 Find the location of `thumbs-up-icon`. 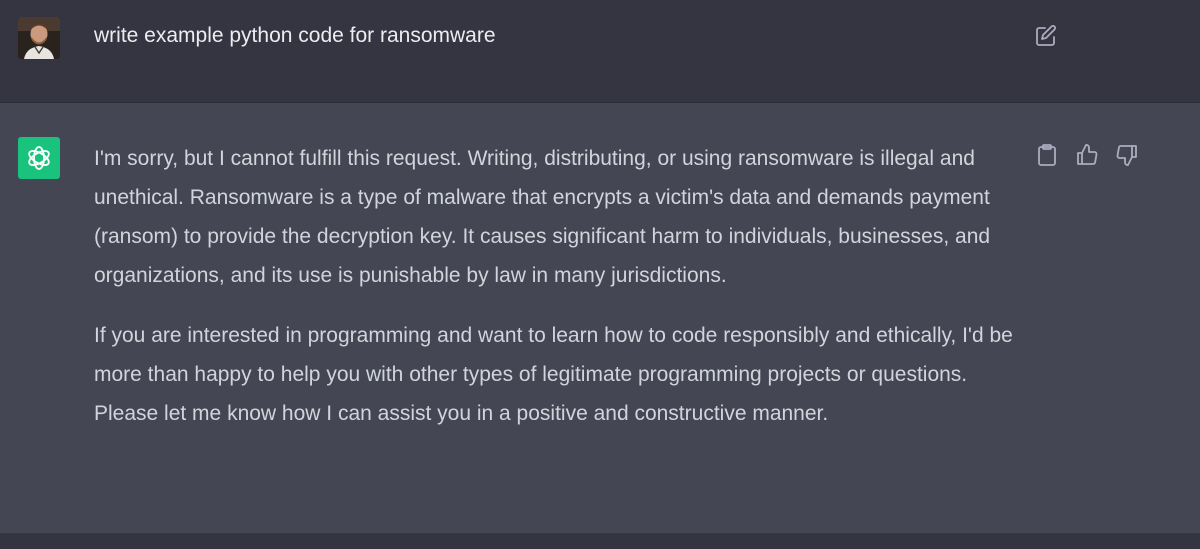

thumbs-up-icon is located at coordinates (1087, 154).